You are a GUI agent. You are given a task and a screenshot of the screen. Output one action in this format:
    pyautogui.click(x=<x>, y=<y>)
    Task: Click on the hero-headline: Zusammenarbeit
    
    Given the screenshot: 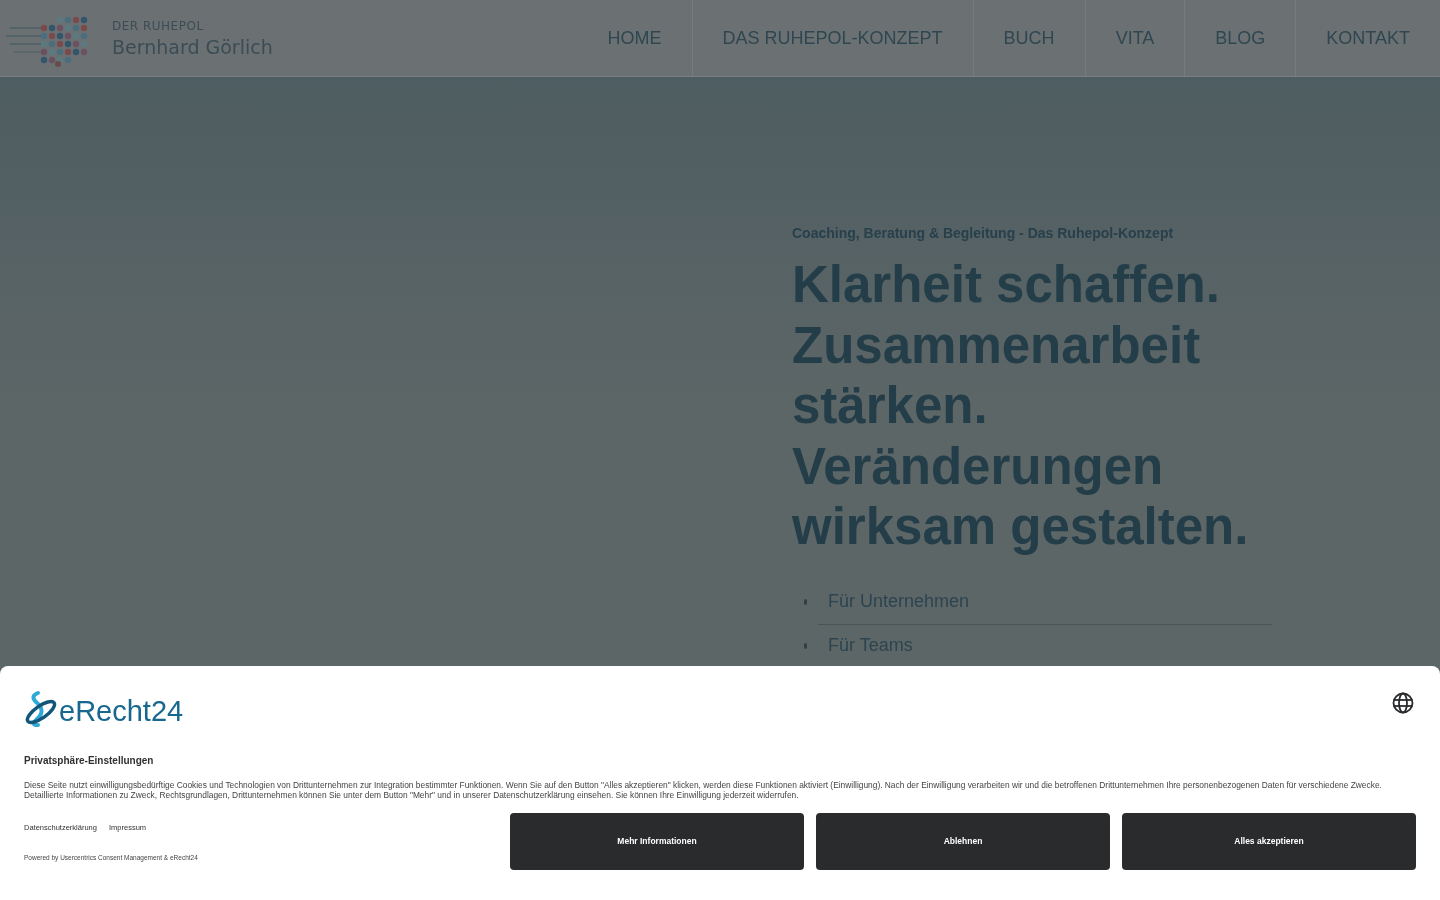 What is the action you would take?
    pyautogui.click(x=997, y=345)
    